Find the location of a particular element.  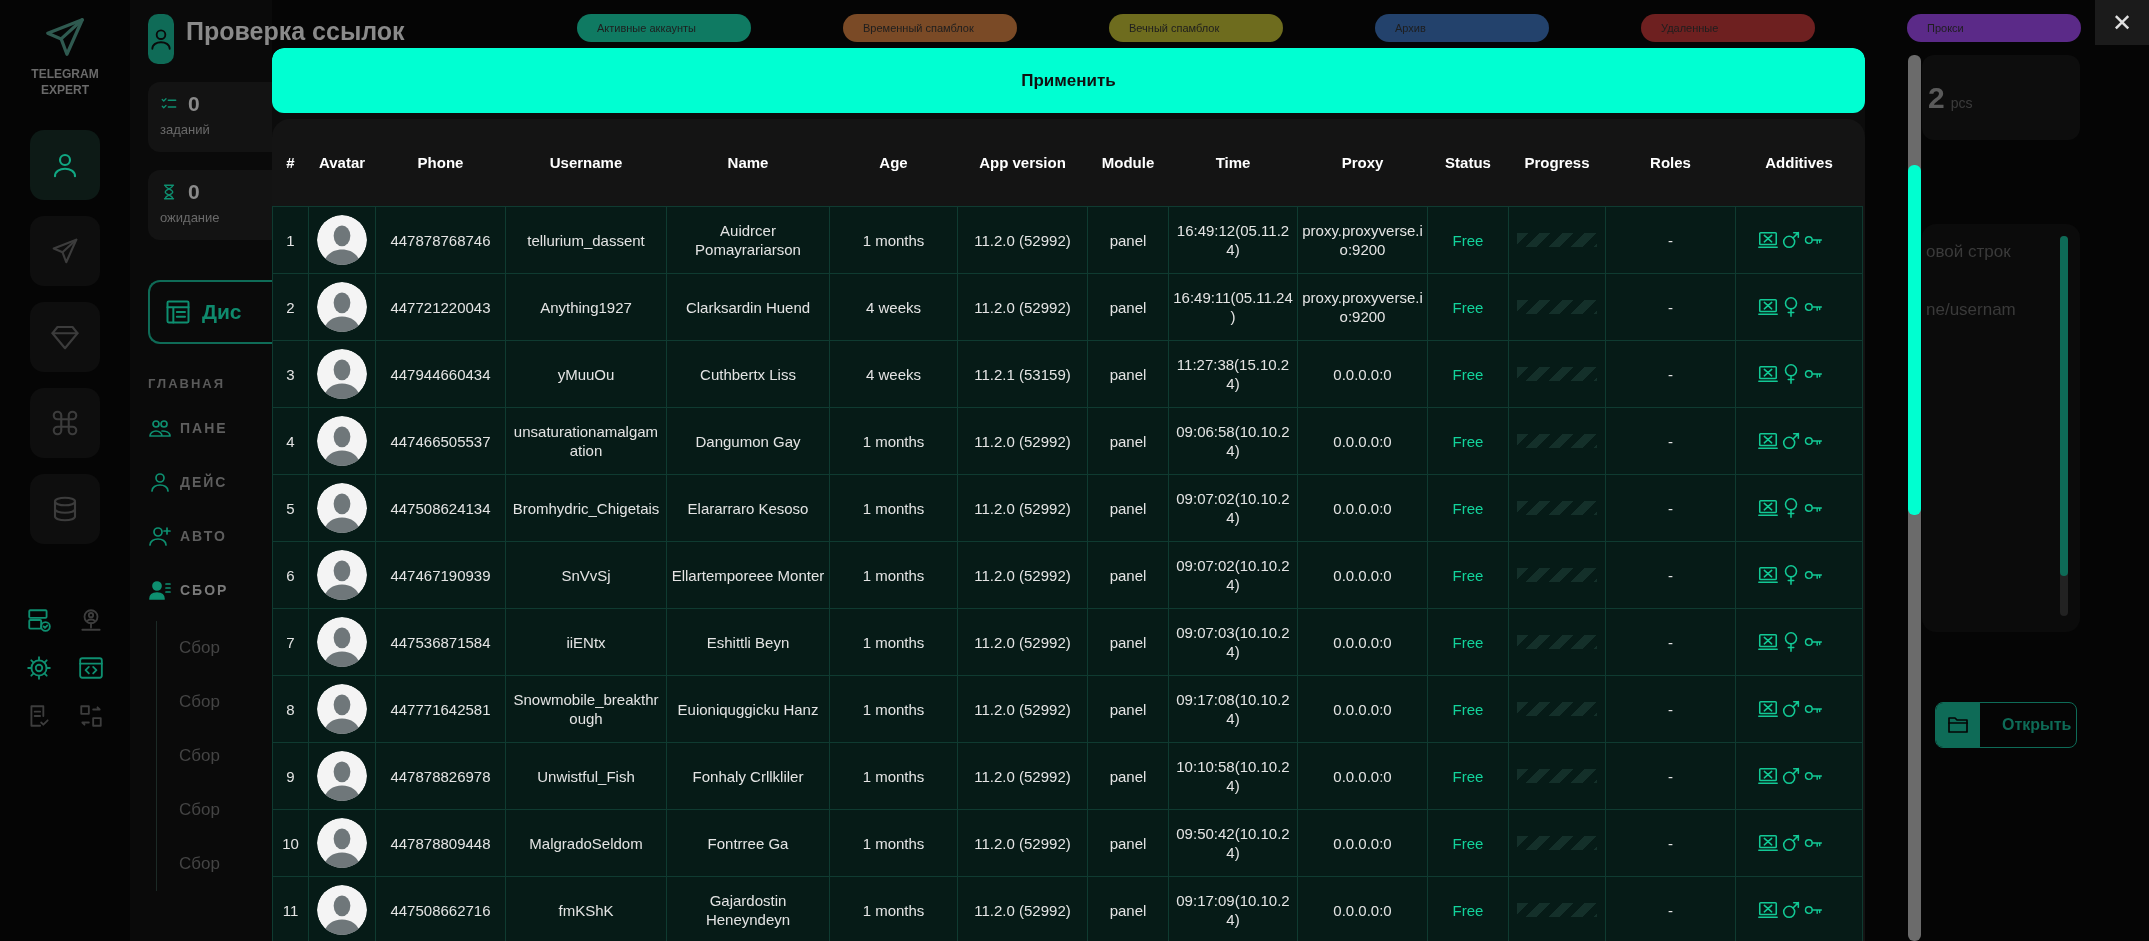

panel-action-button: Дис is located at coordinates (210, 312).